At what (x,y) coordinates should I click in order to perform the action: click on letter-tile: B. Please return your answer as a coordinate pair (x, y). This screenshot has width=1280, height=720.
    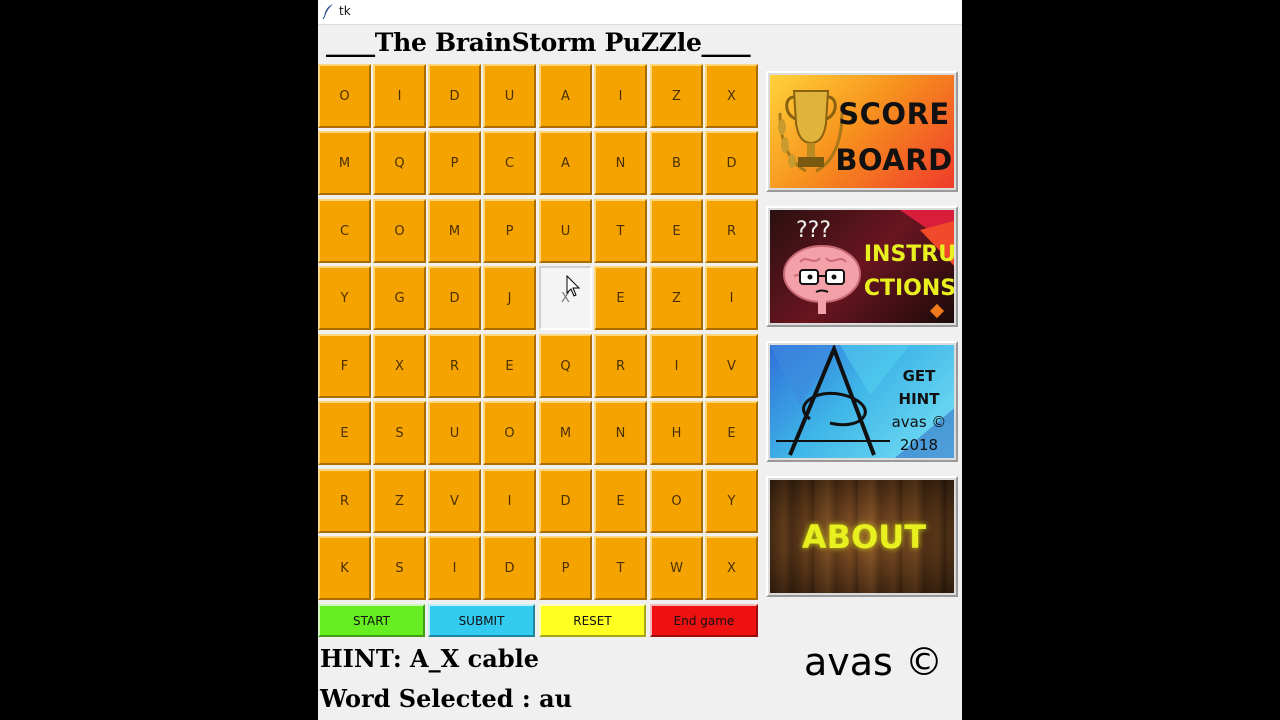
    Looking at the image, I should click on (676, 163).